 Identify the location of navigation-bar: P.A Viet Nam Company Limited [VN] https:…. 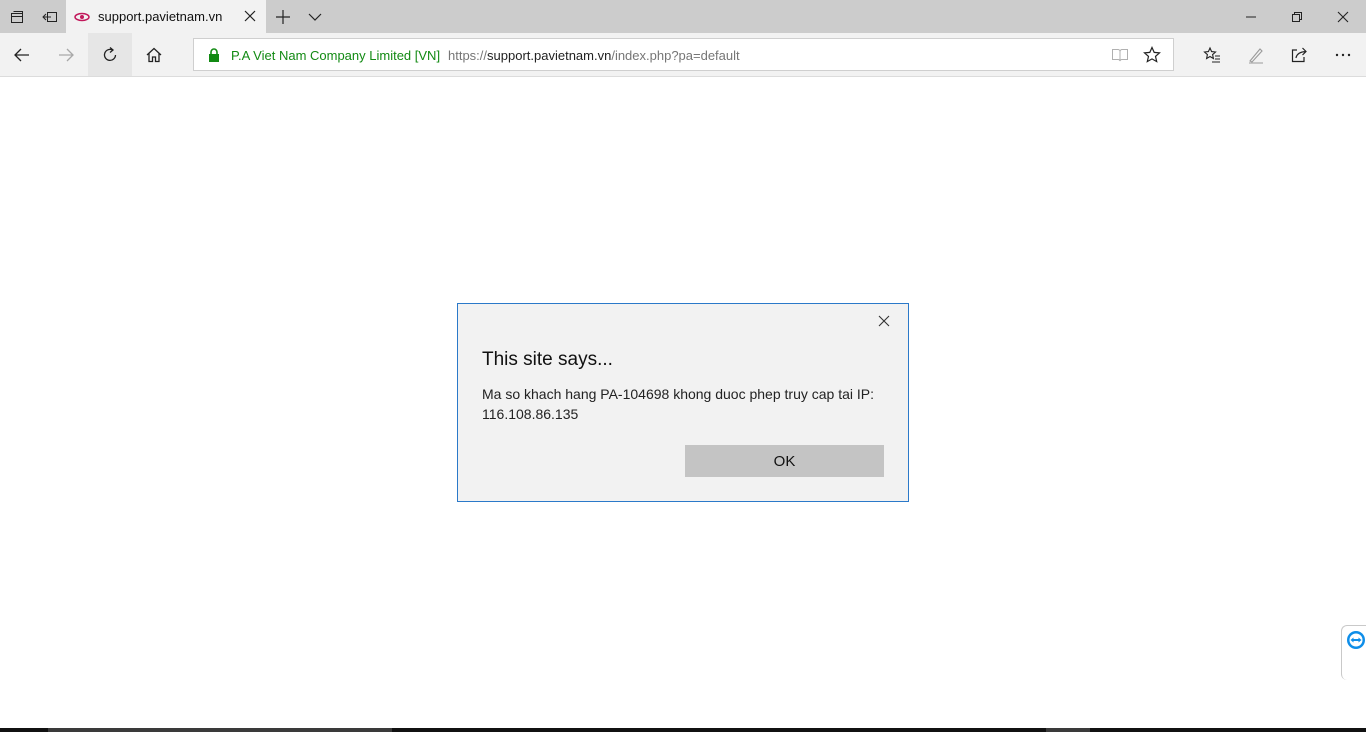
(683, 55).